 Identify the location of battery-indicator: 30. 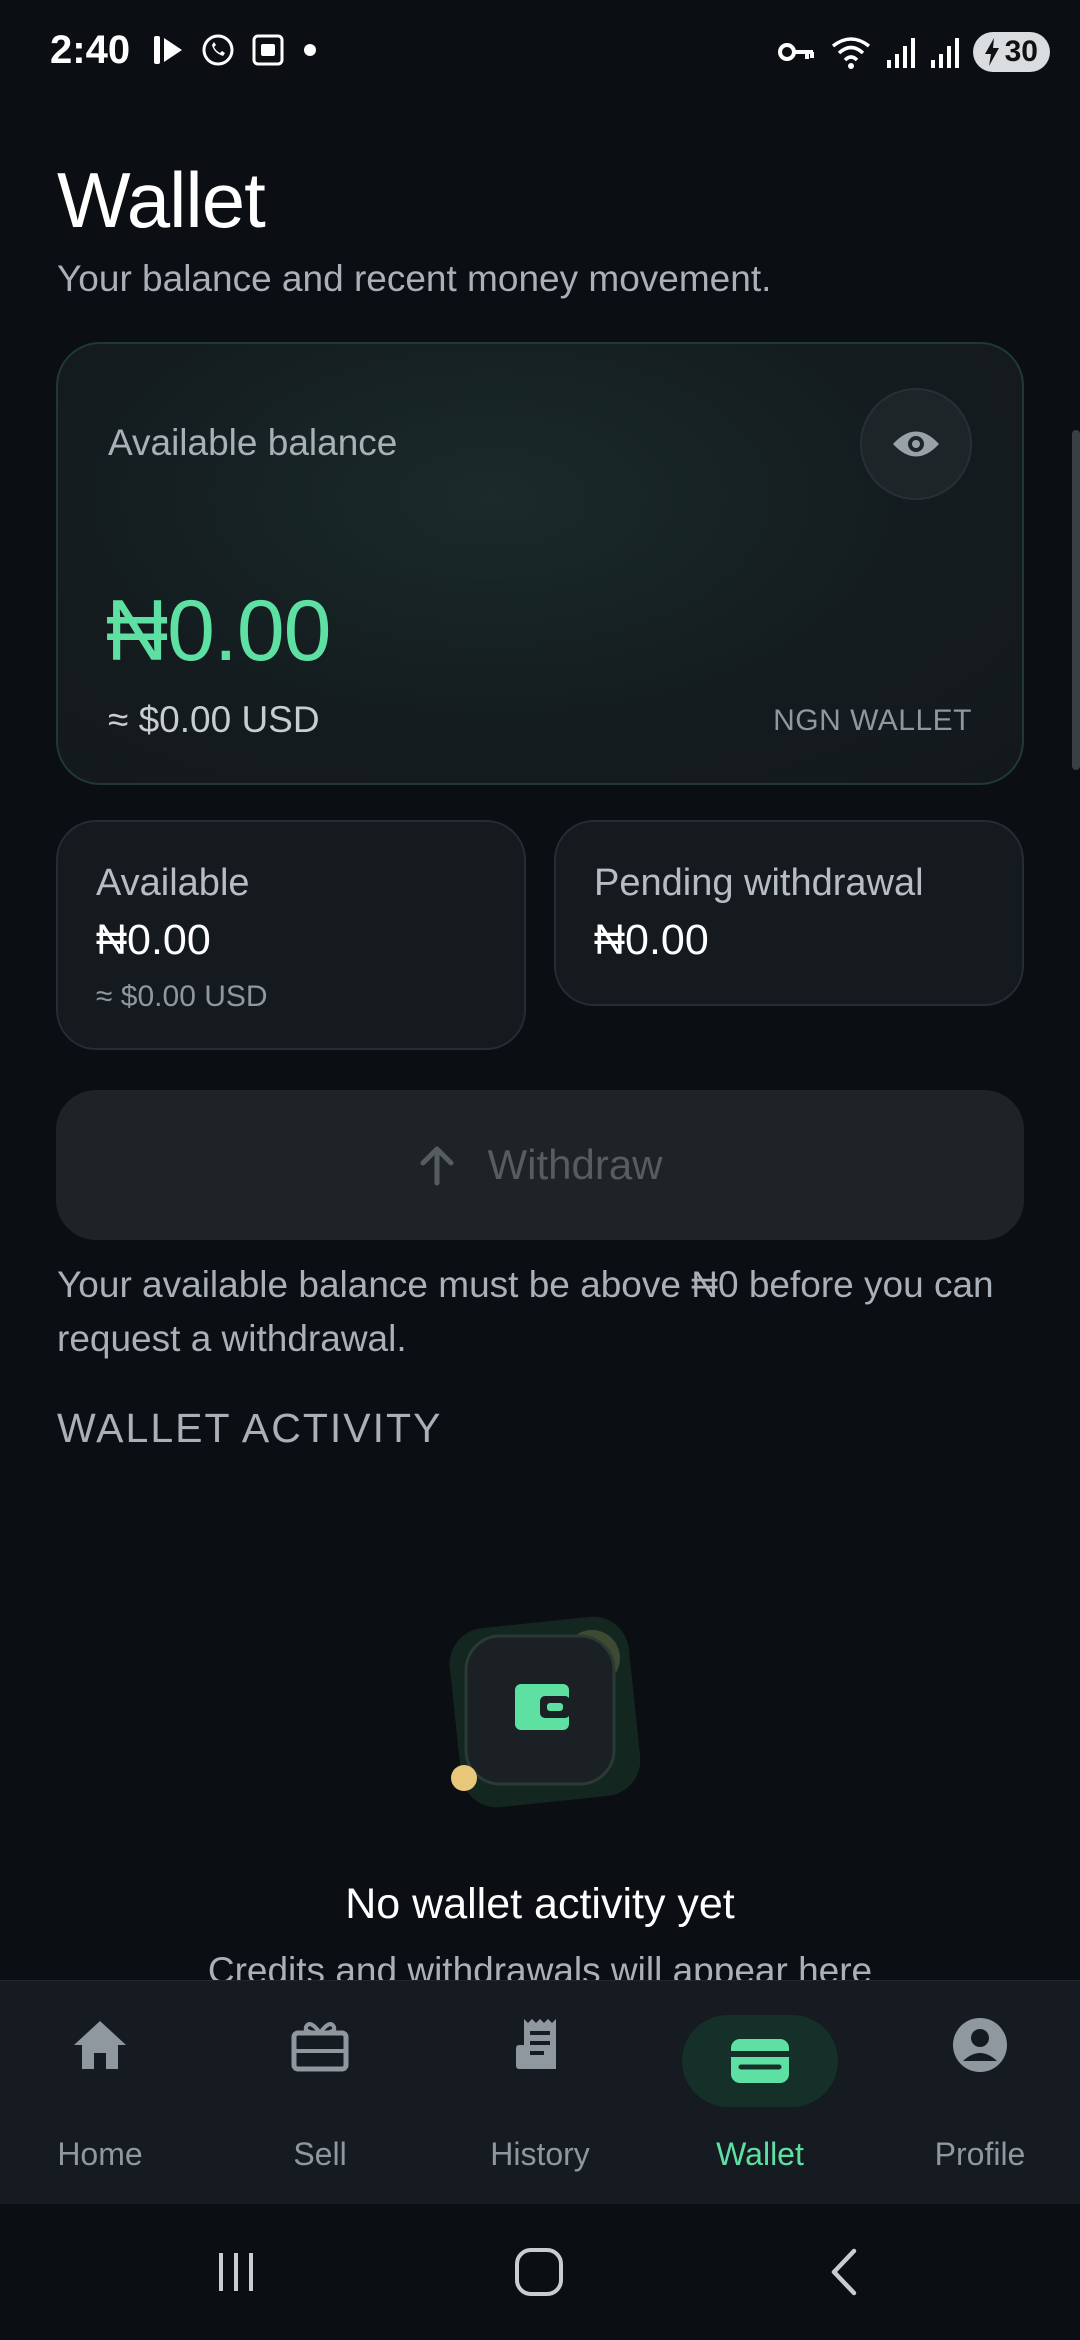
(1011, 52).